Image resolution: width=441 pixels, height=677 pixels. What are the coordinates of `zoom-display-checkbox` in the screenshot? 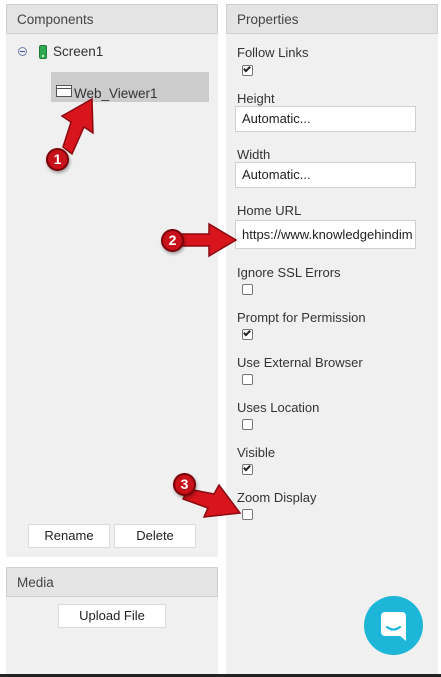 It's located at (247, 514).